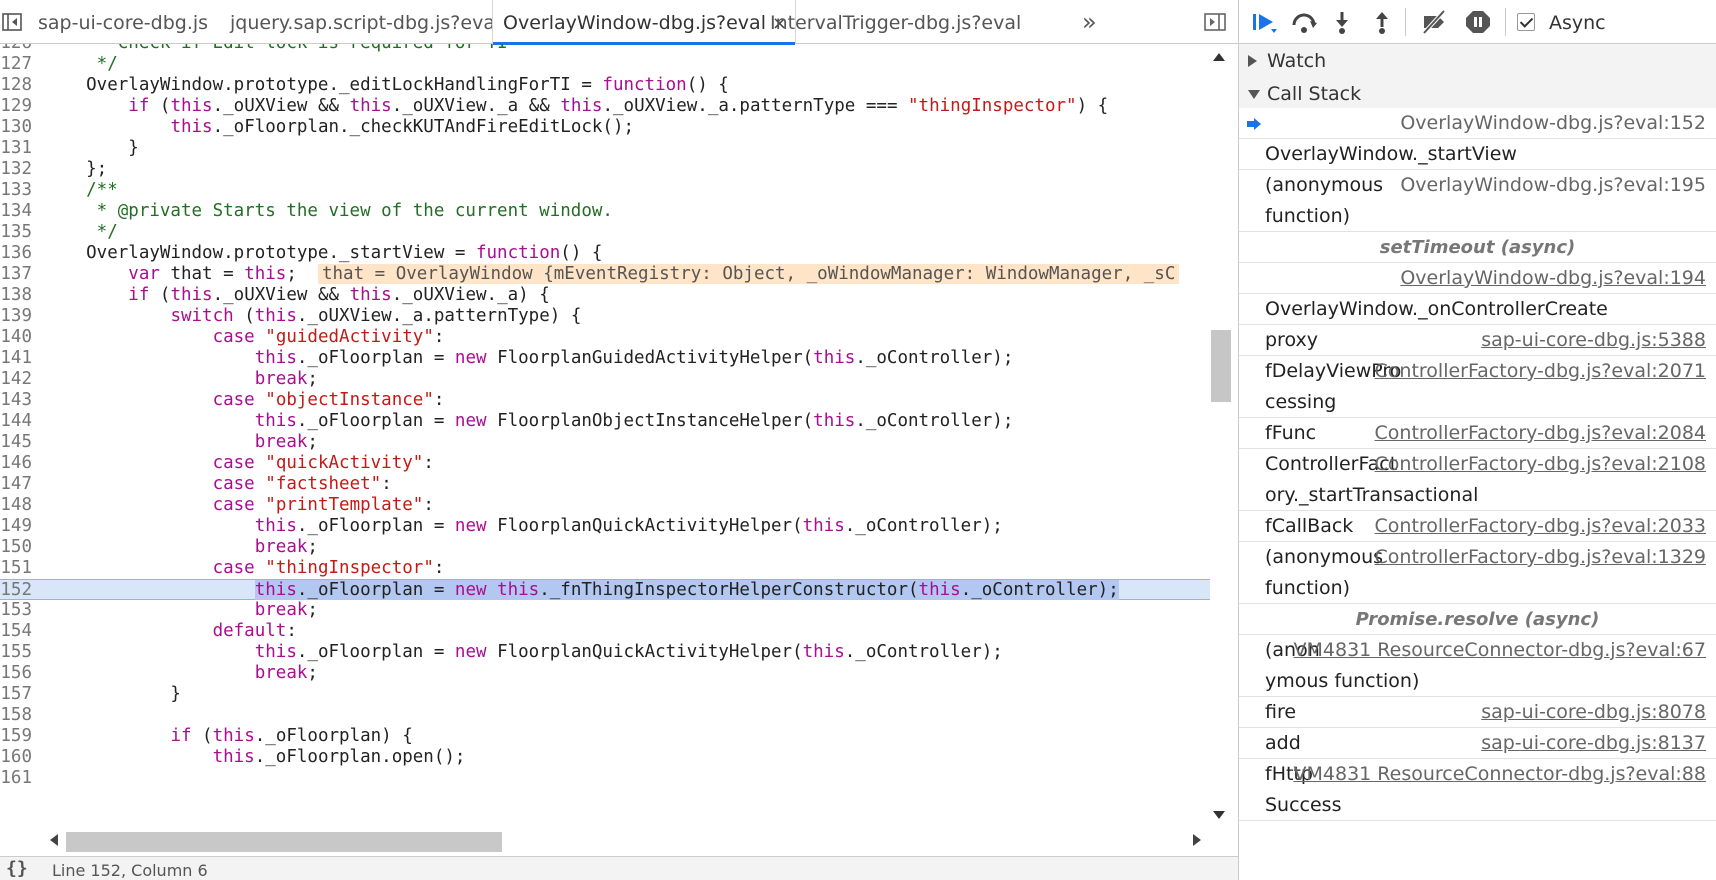 The height and width of the screenshot is (880, 1716). I want to click on frame-location-link: ControllerFactory-dbg.js?eval:2108, so click(1540, 464).